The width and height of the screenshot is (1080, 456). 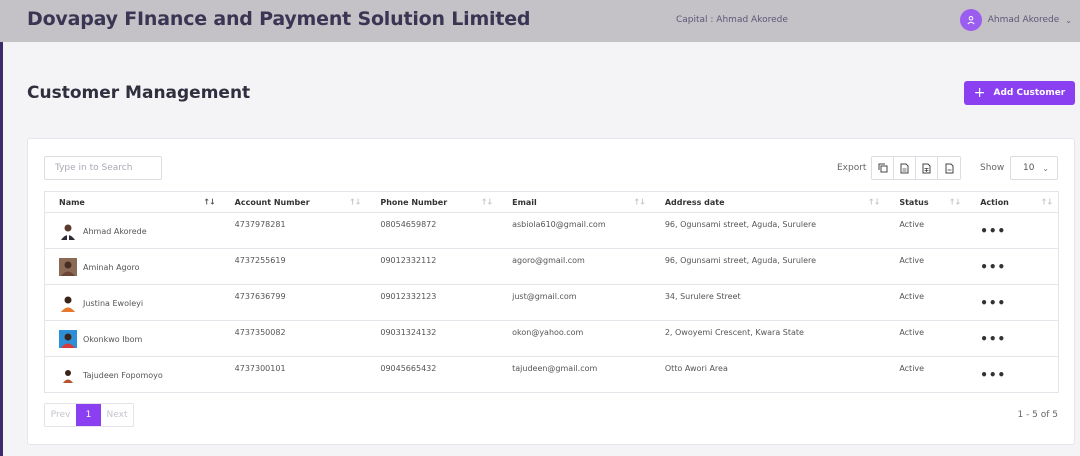 What do you see at coordinates (1029, 93) in the screenshot?
I see `add-customer-label: Add Customer` at bounding box center [1029, 93].